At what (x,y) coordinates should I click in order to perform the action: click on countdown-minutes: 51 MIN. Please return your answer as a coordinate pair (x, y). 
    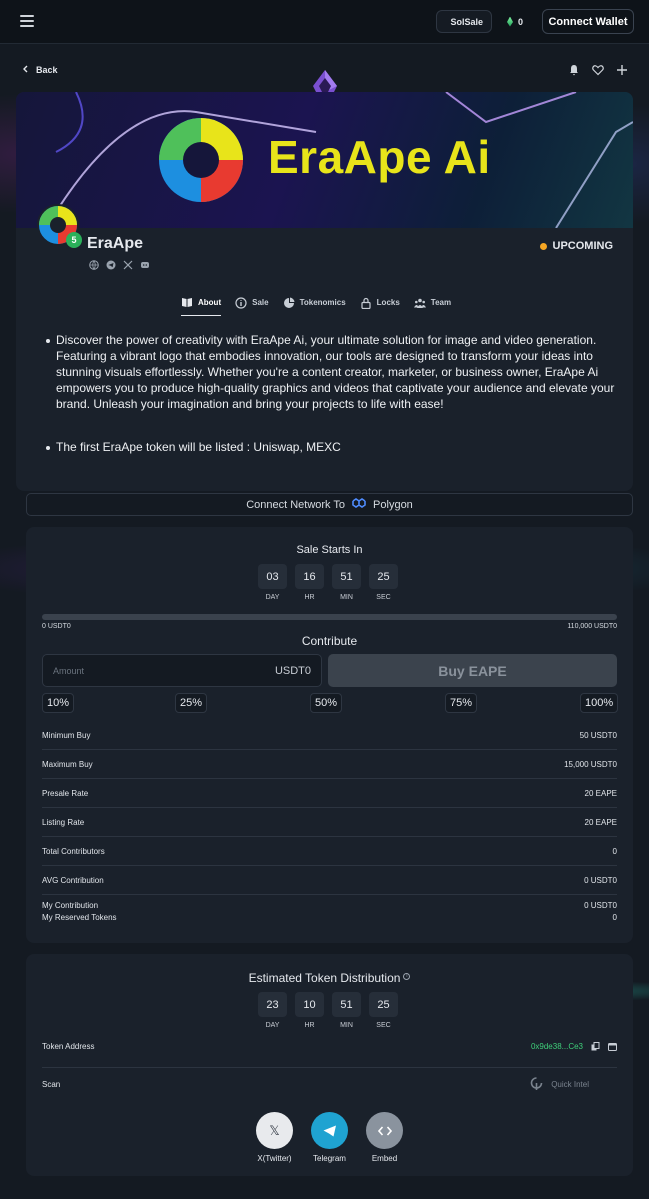
    Looking at the image, I should click on (346, 1010).